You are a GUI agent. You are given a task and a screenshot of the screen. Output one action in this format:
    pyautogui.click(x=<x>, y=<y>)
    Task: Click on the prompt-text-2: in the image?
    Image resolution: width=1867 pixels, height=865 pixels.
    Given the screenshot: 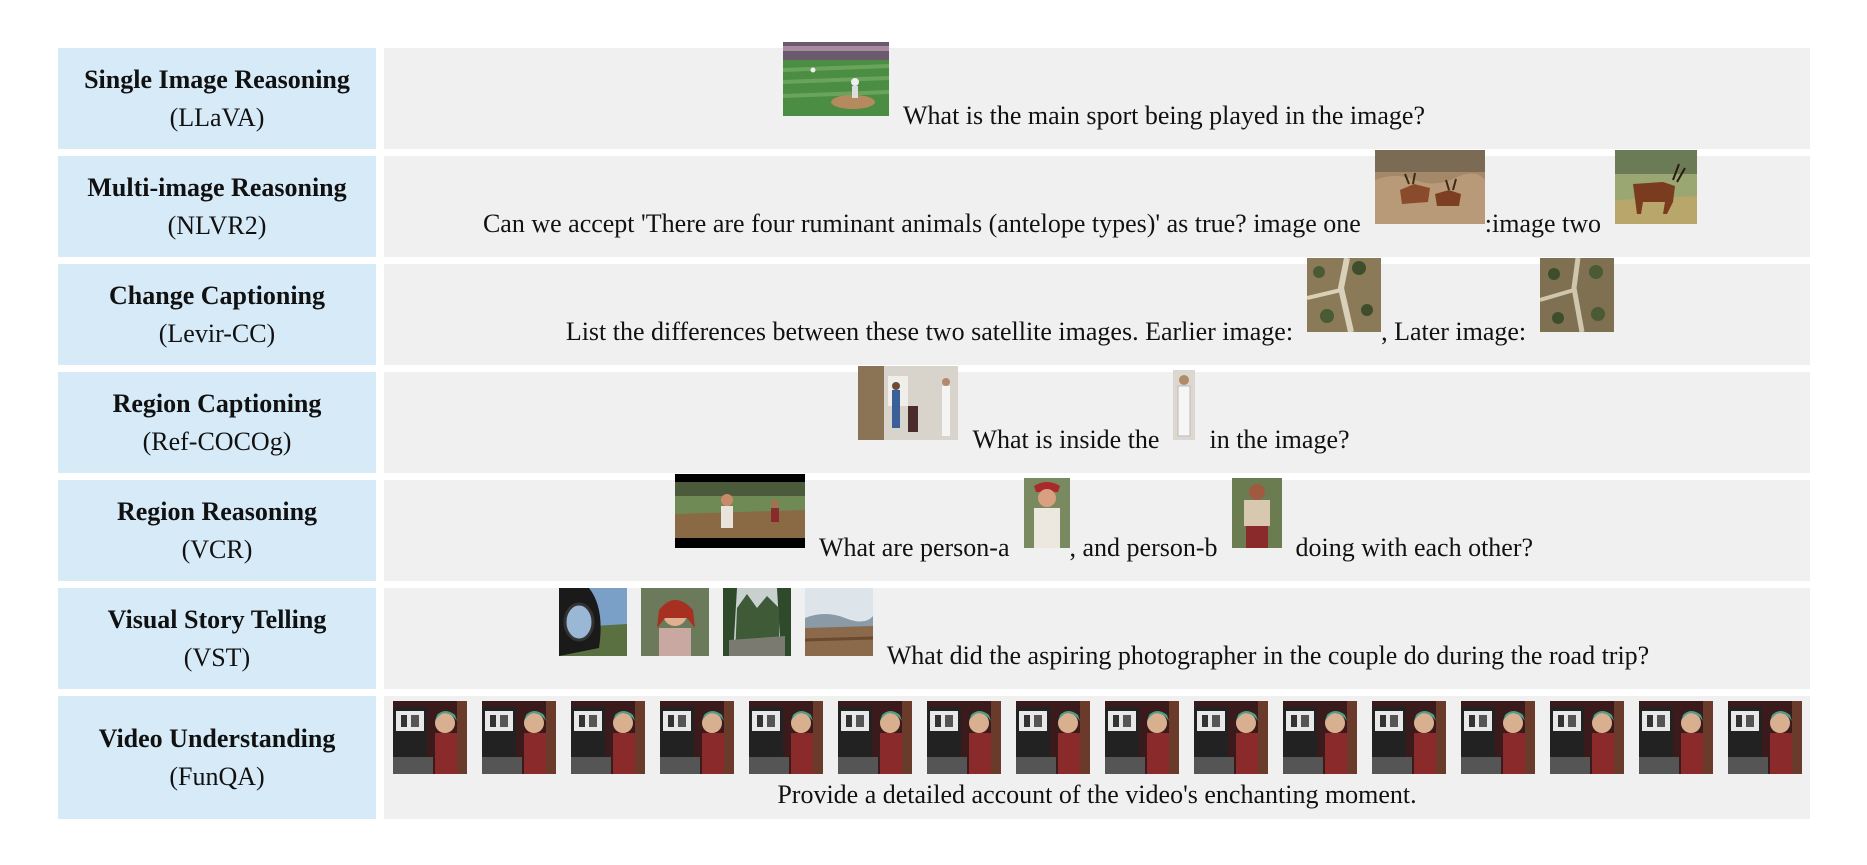 What is the action you would take?
    pyautogui.click(x=1279, y=439)
    